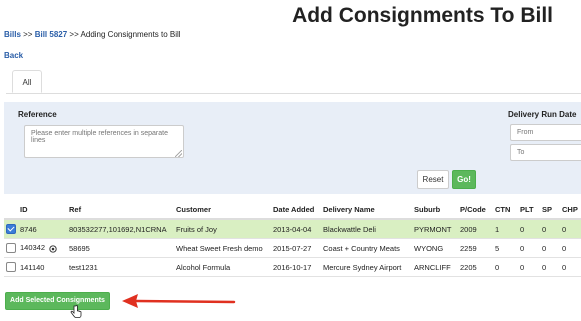 This screenshot has width=581, height=321. What do you see at coordinates (179, 301) in the screenshot?
I see `red-arrow-icon` at bounding box center [179, 301].